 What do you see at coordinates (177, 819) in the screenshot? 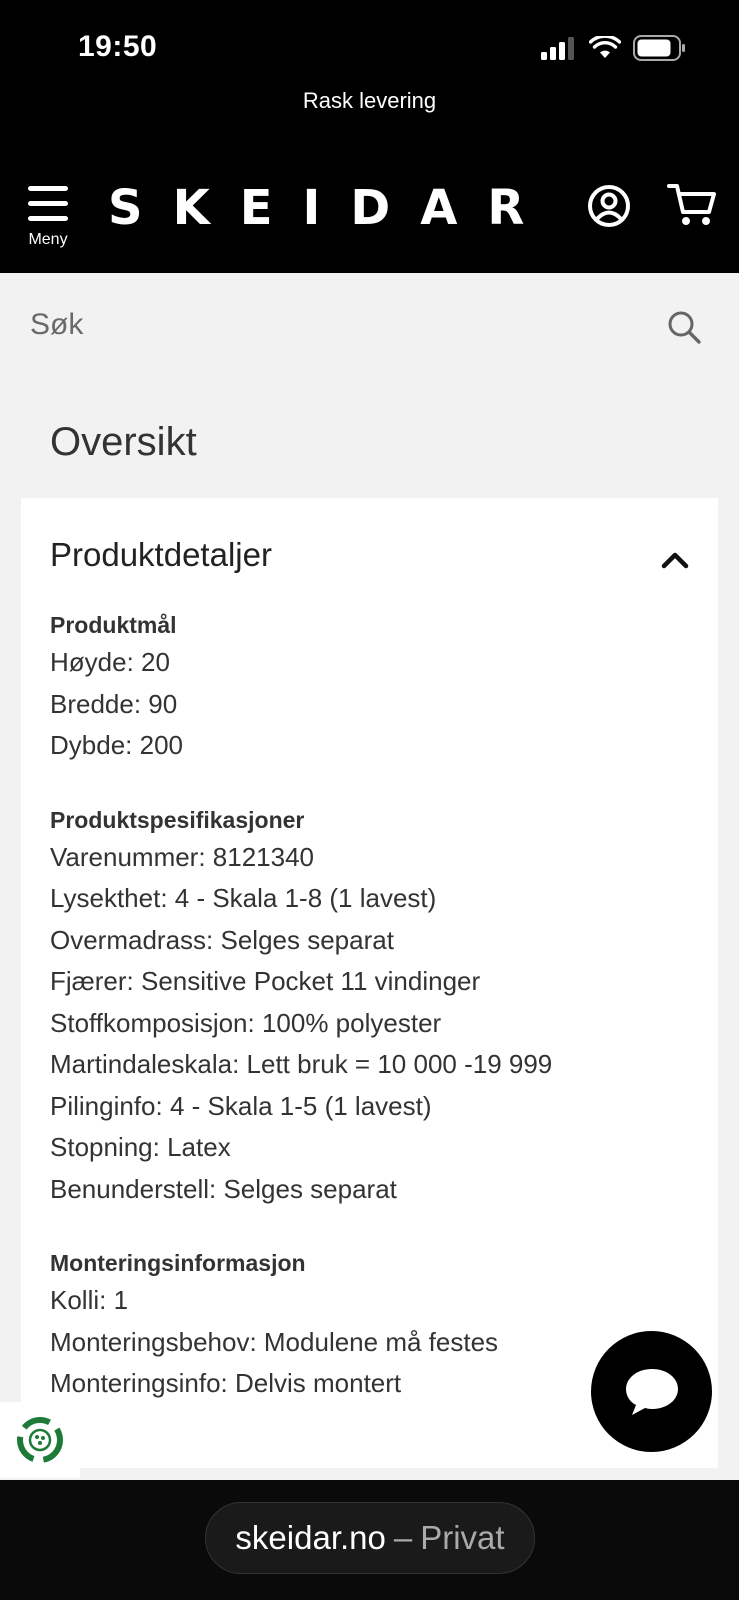
I see `section-title: Produktspesifikasjoner` at bounding box center [177, 819].